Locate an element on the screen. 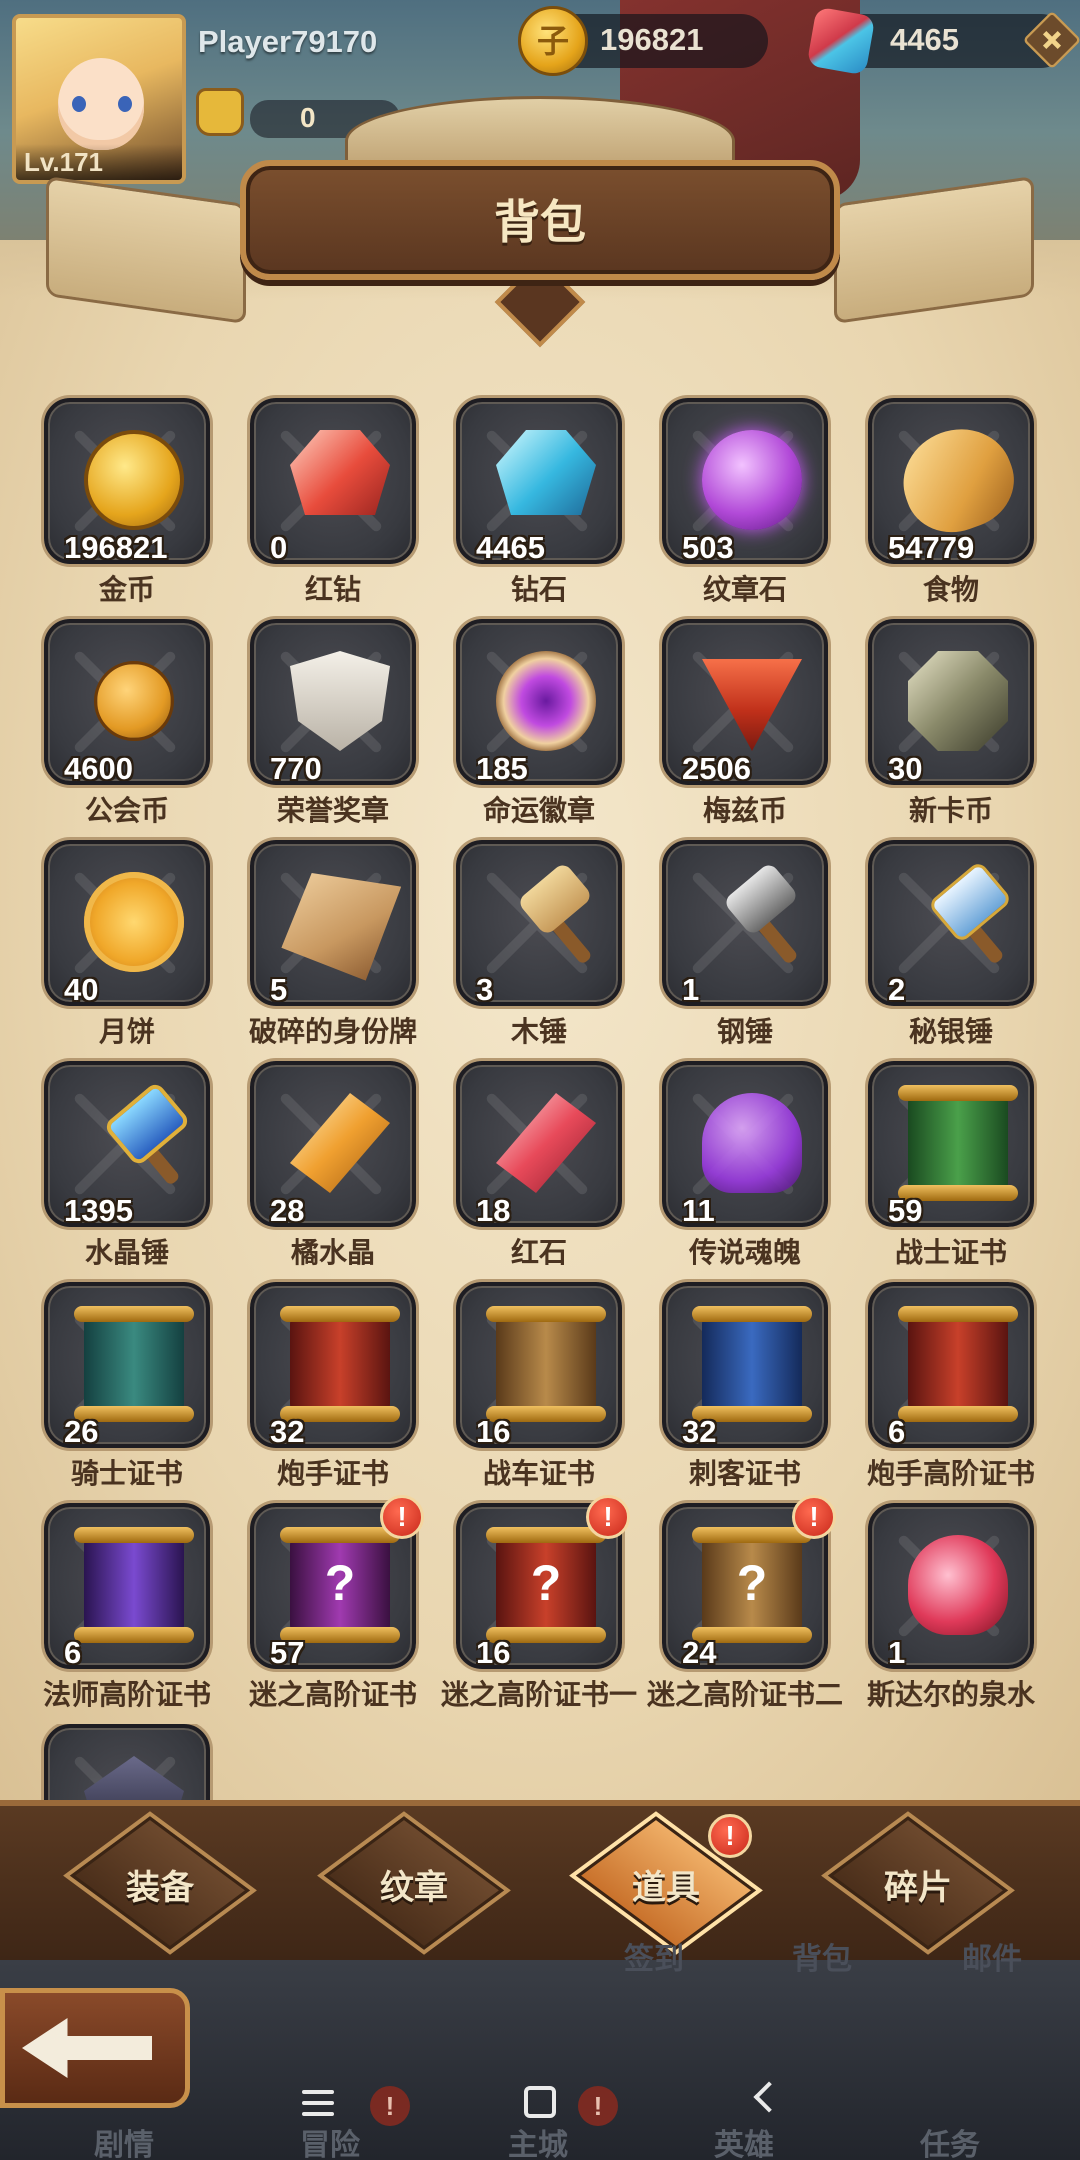  inventory-item: 18 红石 is located at coordinates (549, 1164).